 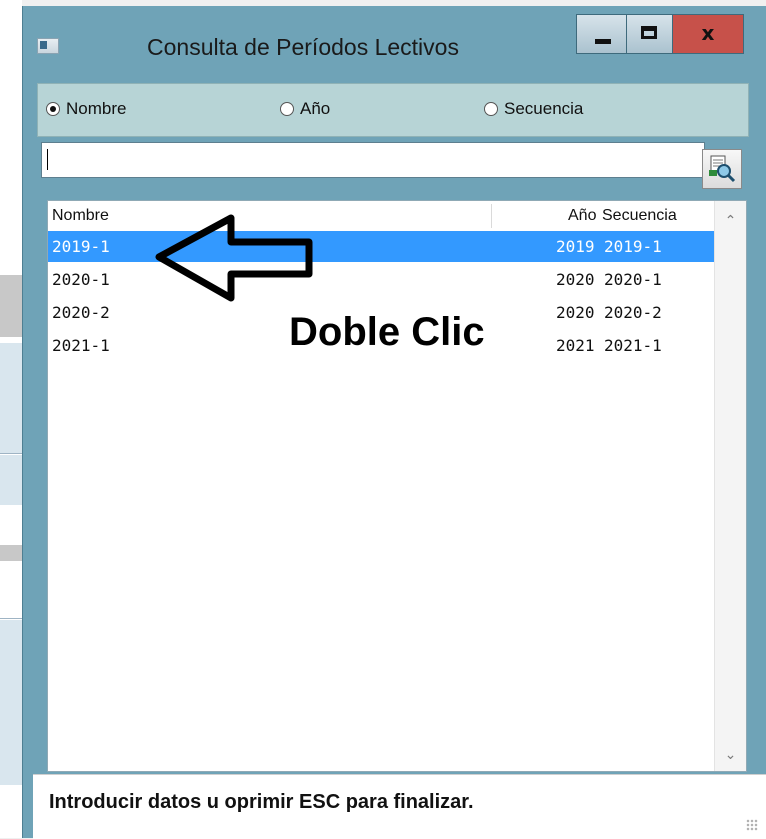 What do you see at coordinates (382, 216) in the screenshot?
I see `list-header: Nombre Año Secuencia` at bounding box center [382, 216].